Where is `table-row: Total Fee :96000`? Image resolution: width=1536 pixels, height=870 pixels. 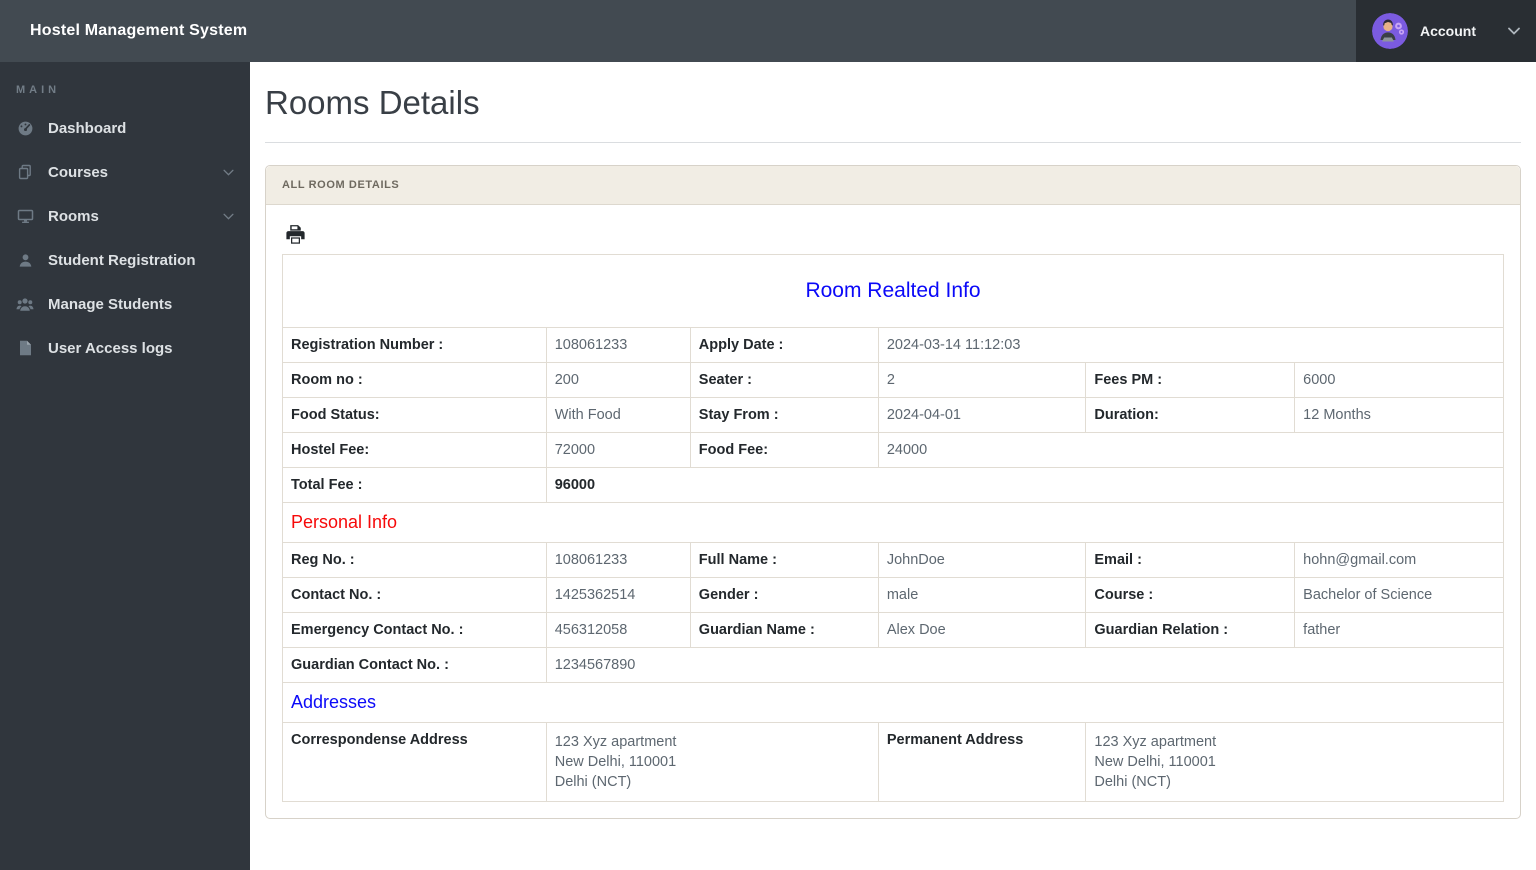 table-row: Total Fee :96000 is located at coordinates (893, 485).